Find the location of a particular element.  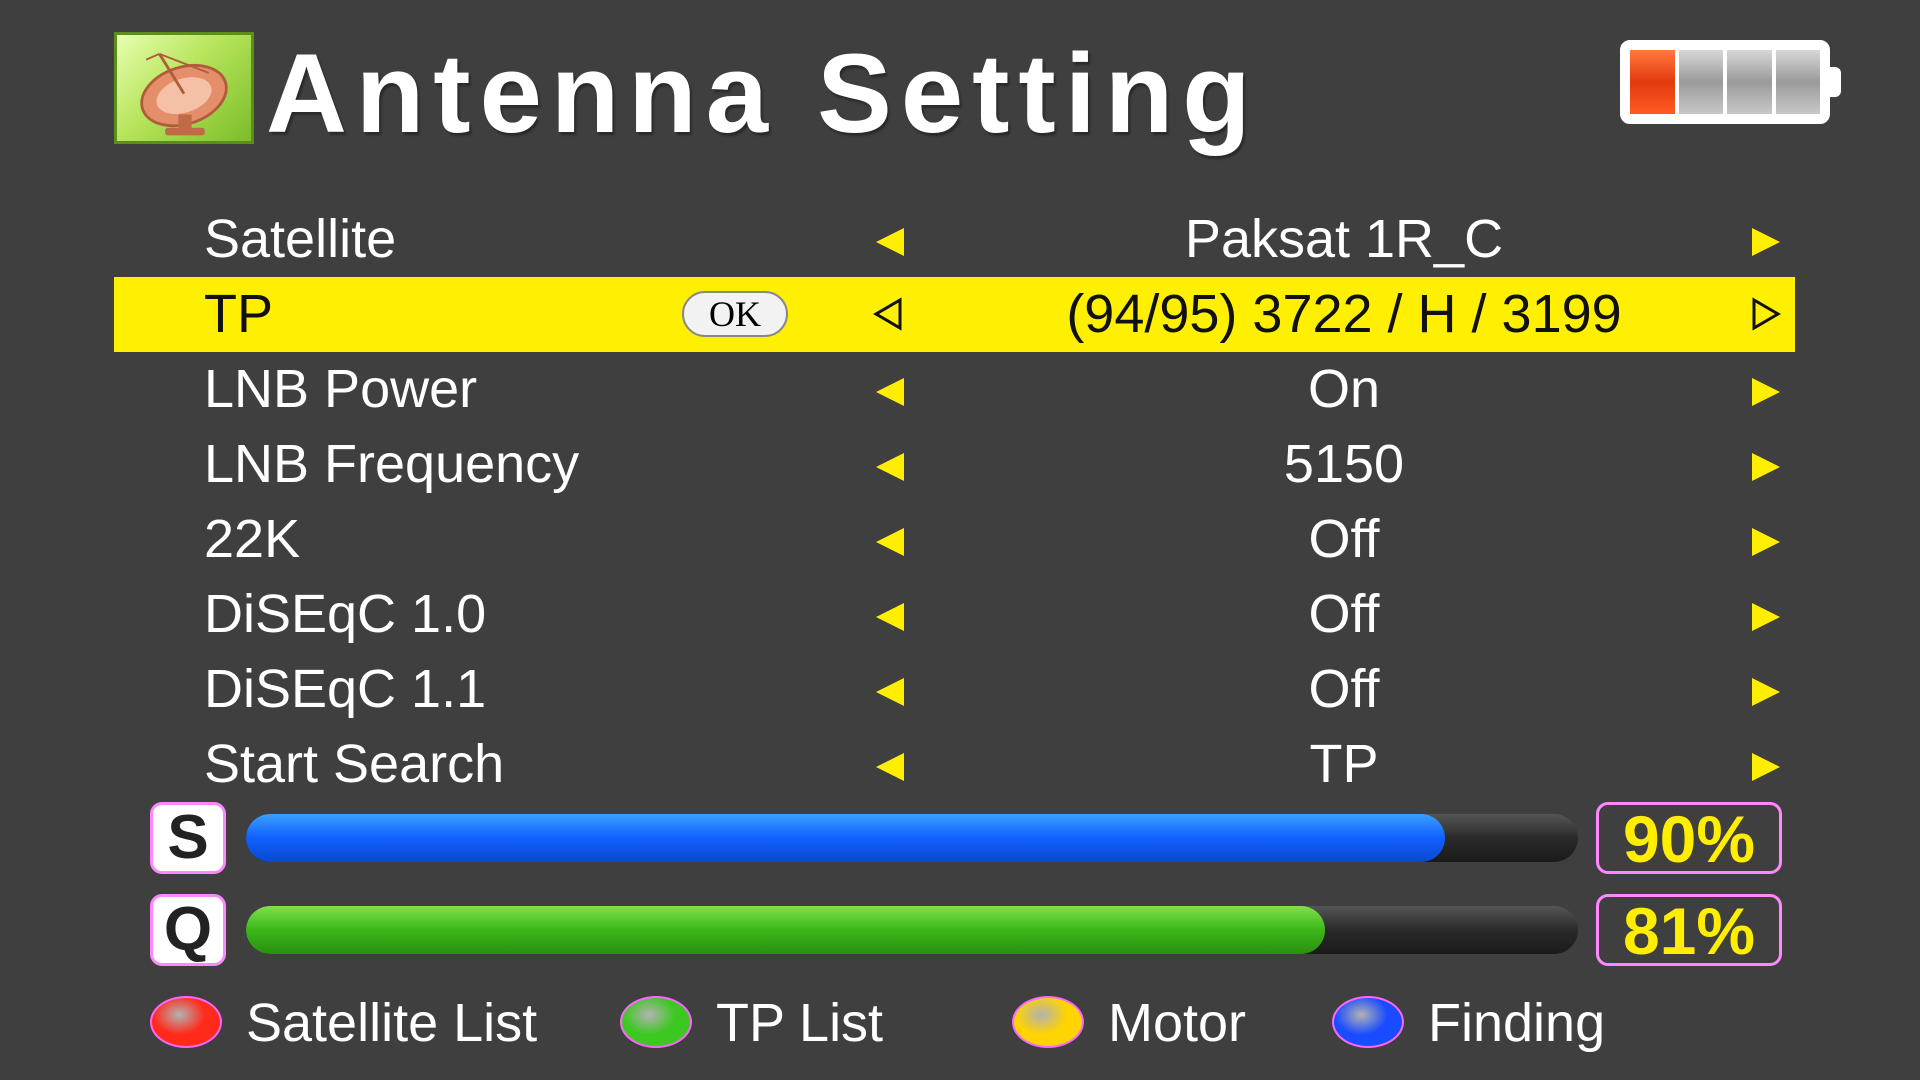

row-label: Satellite is located at coordinates (300, 239).